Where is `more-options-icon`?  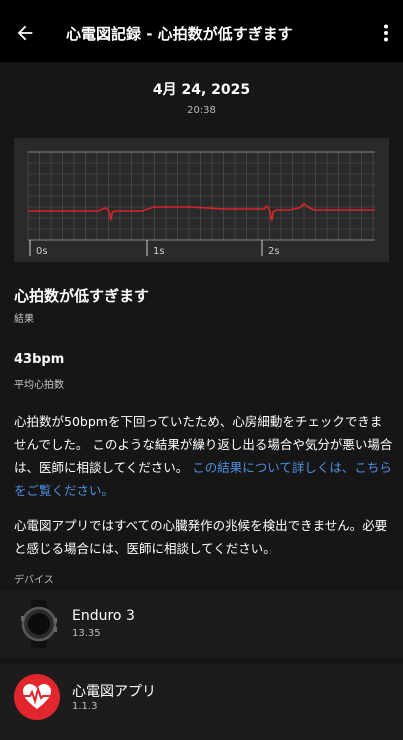
more-options-icon is located at coordinates (386, 33).